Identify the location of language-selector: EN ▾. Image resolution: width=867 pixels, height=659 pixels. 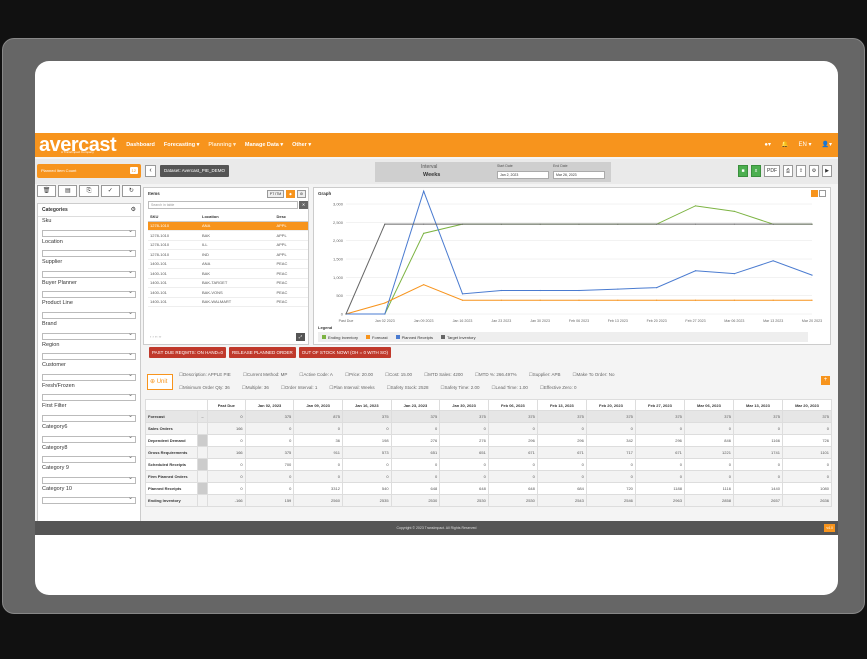
(805, 144).